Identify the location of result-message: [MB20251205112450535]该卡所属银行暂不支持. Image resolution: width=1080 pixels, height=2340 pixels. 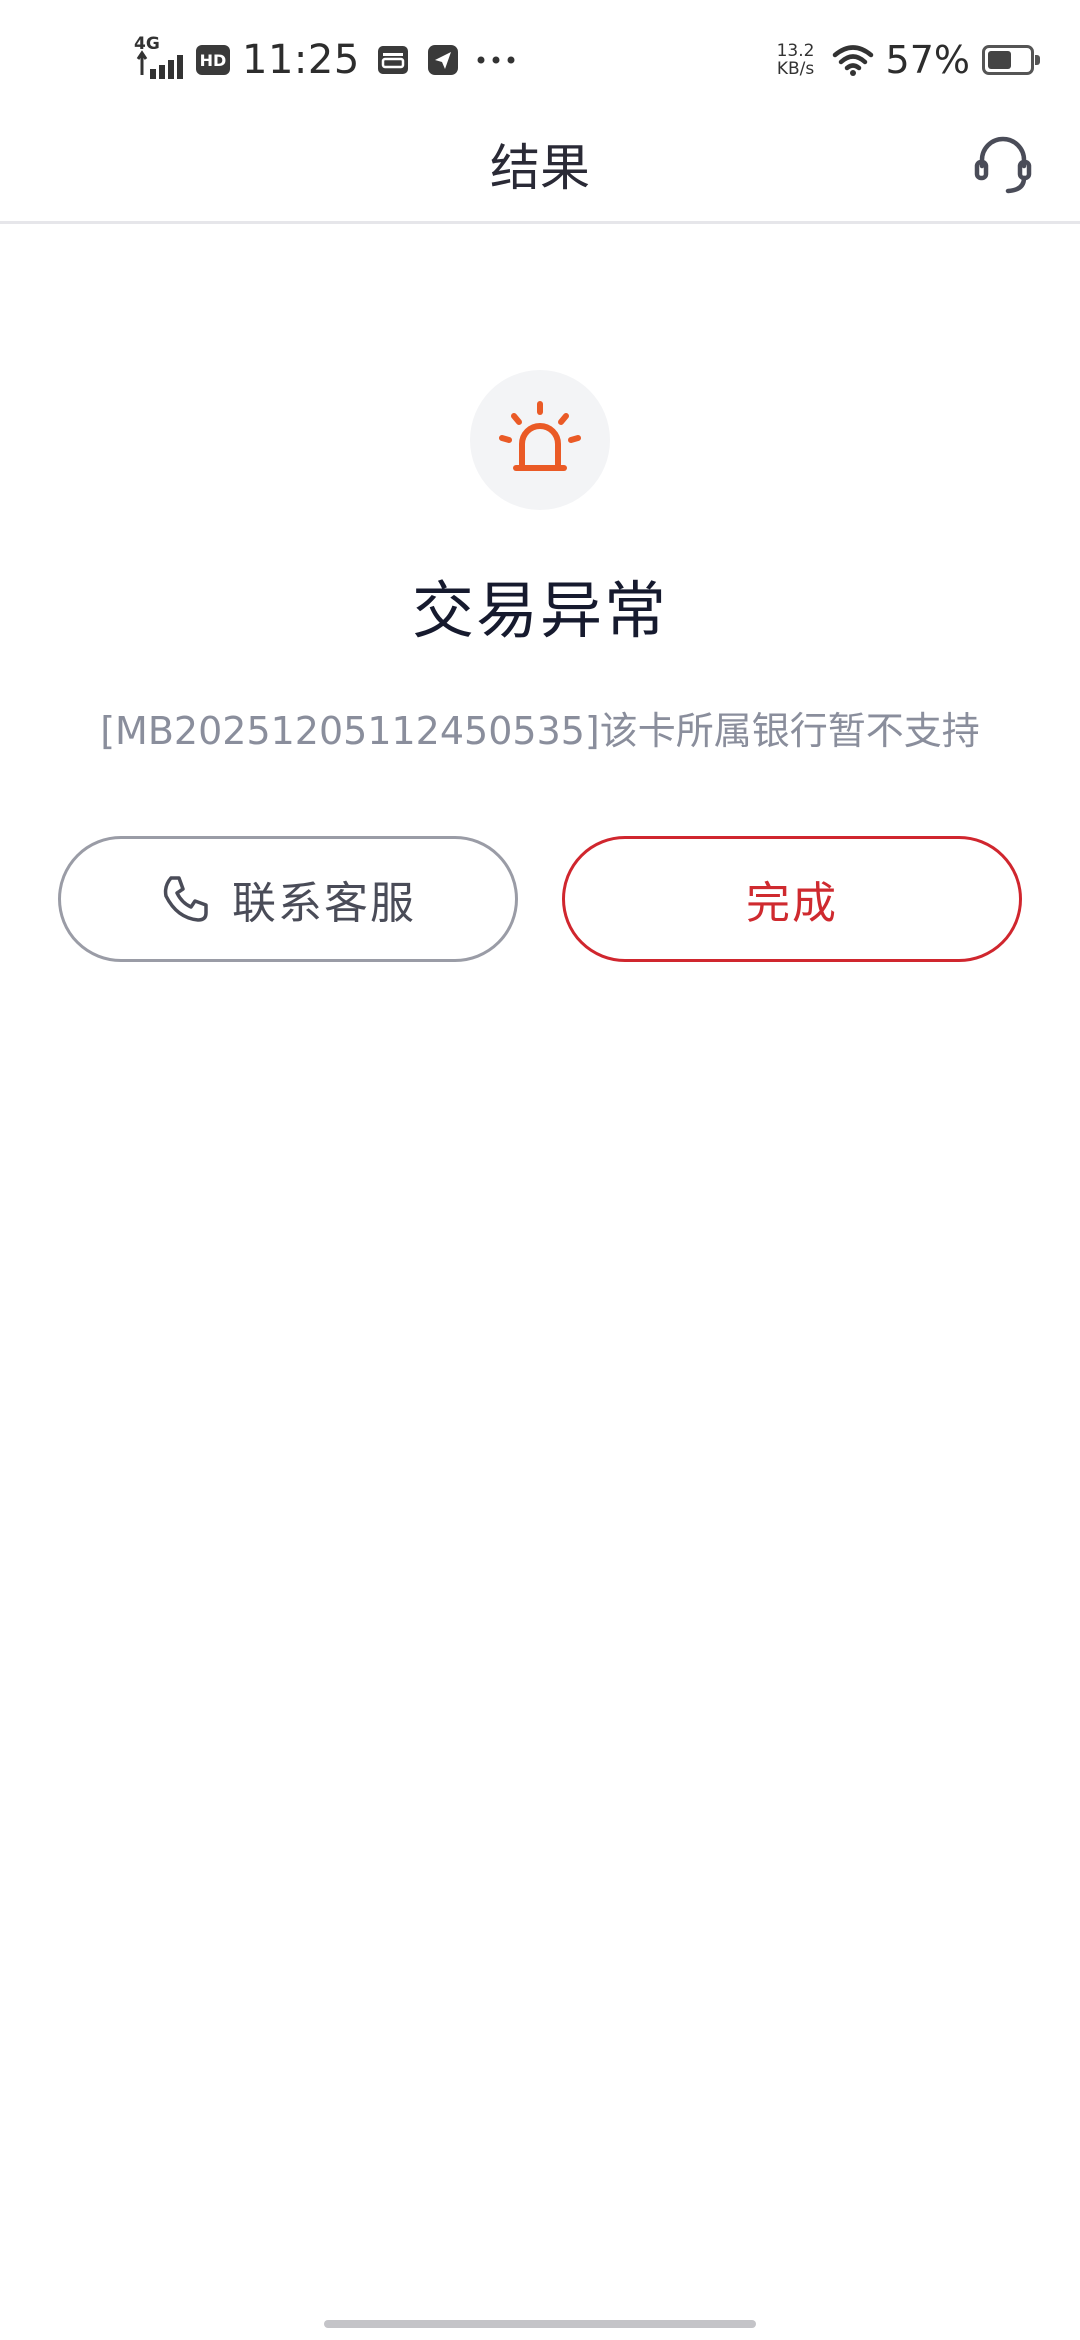
(540, 731).